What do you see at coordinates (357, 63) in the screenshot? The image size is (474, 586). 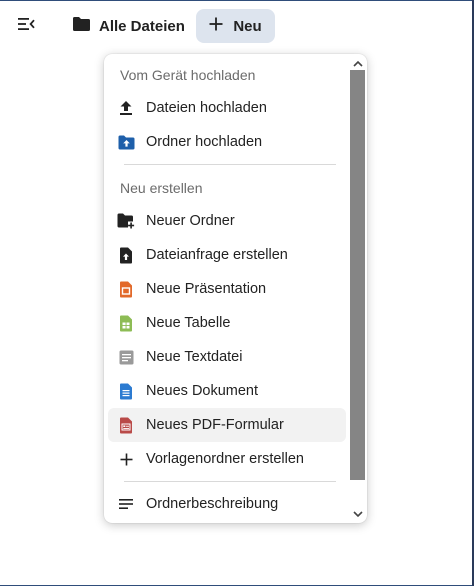 I see `scroll-up-button` at bounding box center [357, 63].